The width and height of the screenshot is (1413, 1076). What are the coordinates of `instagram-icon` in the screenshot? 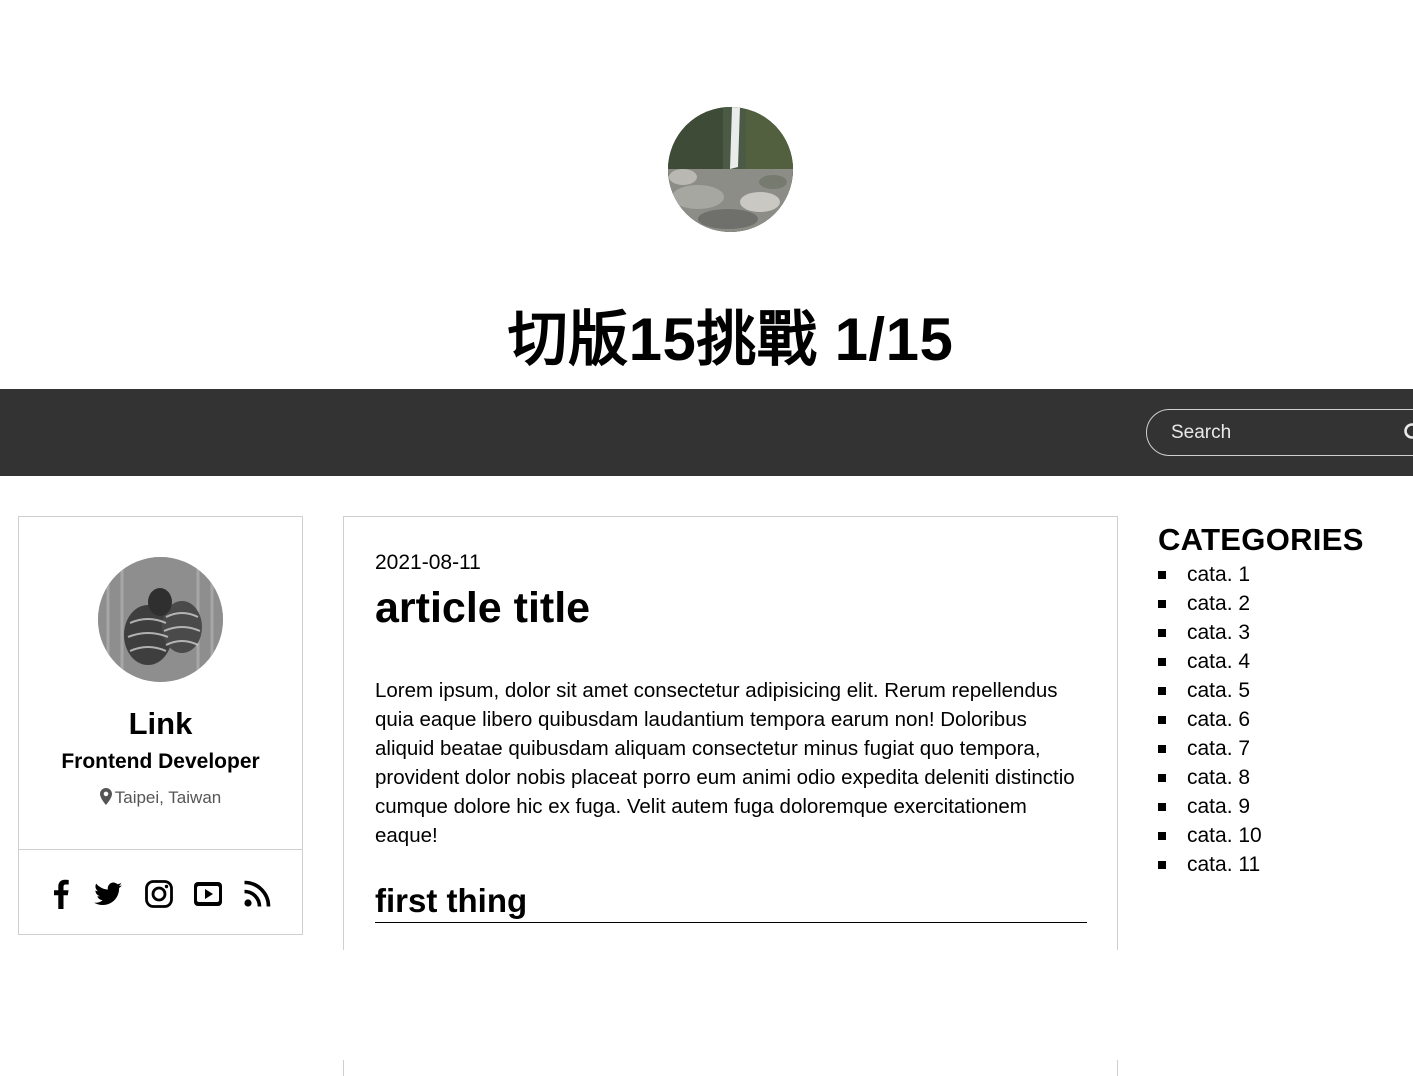 It's located at (159, 894).